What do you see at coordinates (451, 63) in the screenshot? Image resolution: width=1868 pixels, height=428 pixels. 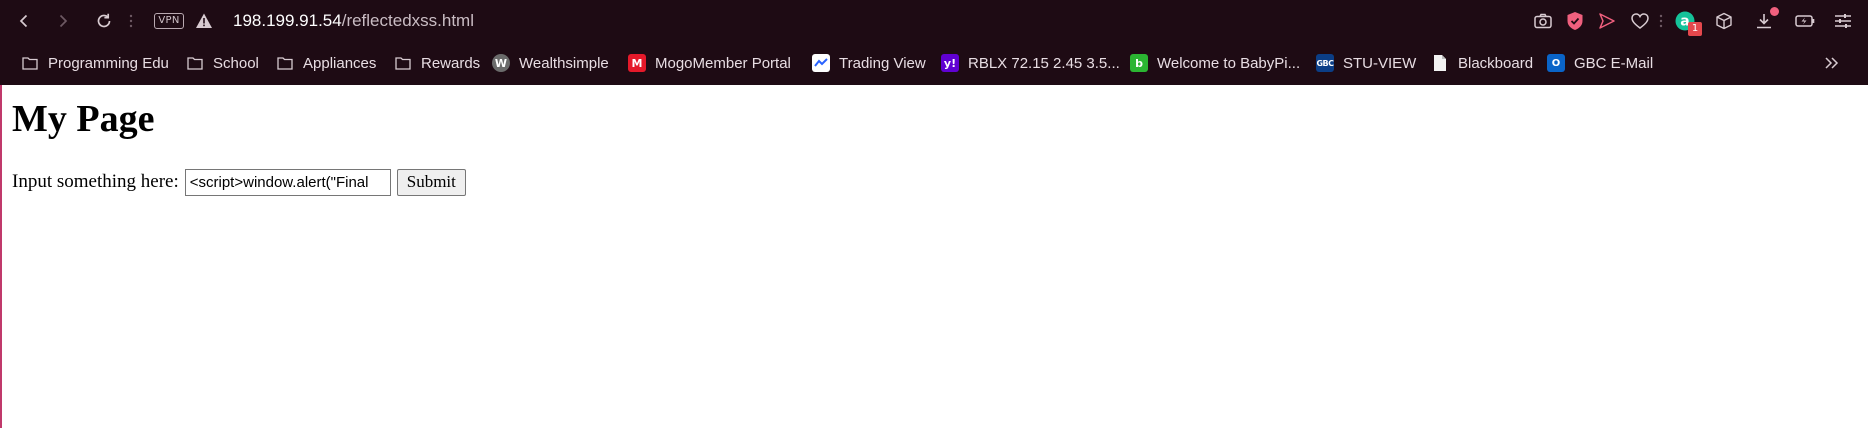 I see `bookmark-label: Rewards` at bounding box center [451, 63].